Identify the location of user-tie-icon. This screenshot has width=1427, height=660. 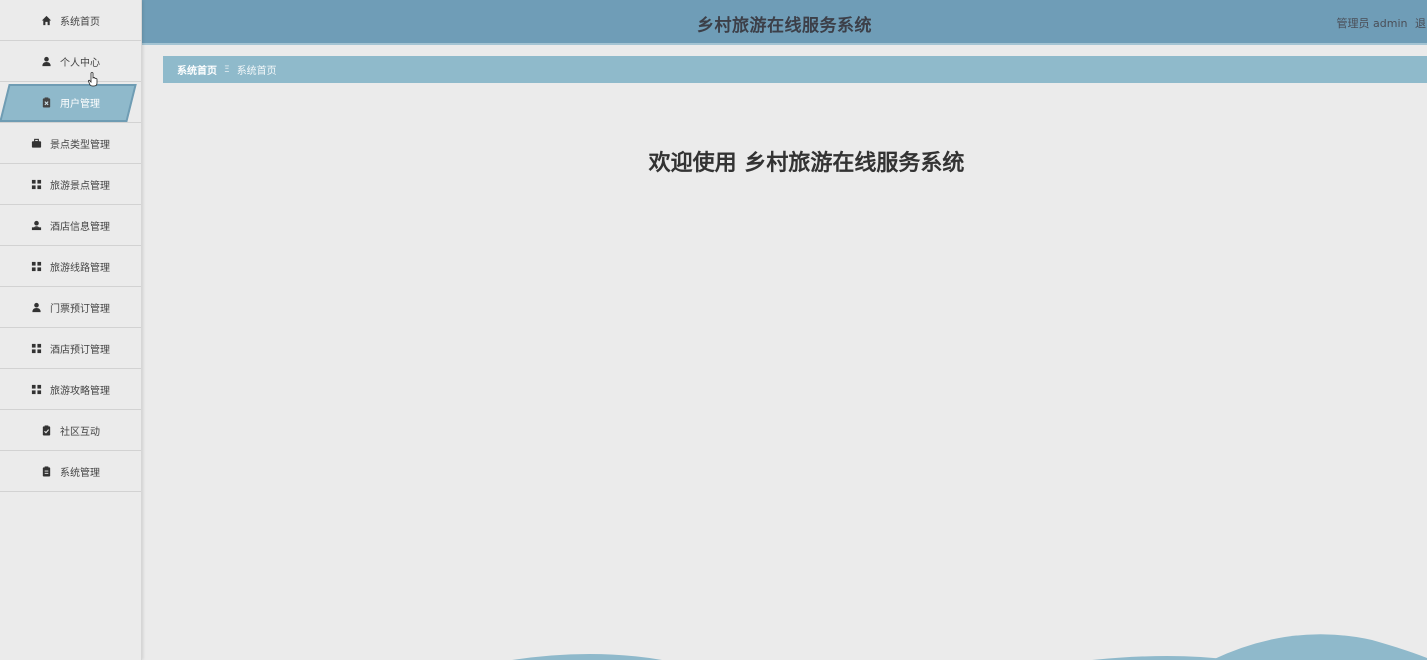
(36, 225).